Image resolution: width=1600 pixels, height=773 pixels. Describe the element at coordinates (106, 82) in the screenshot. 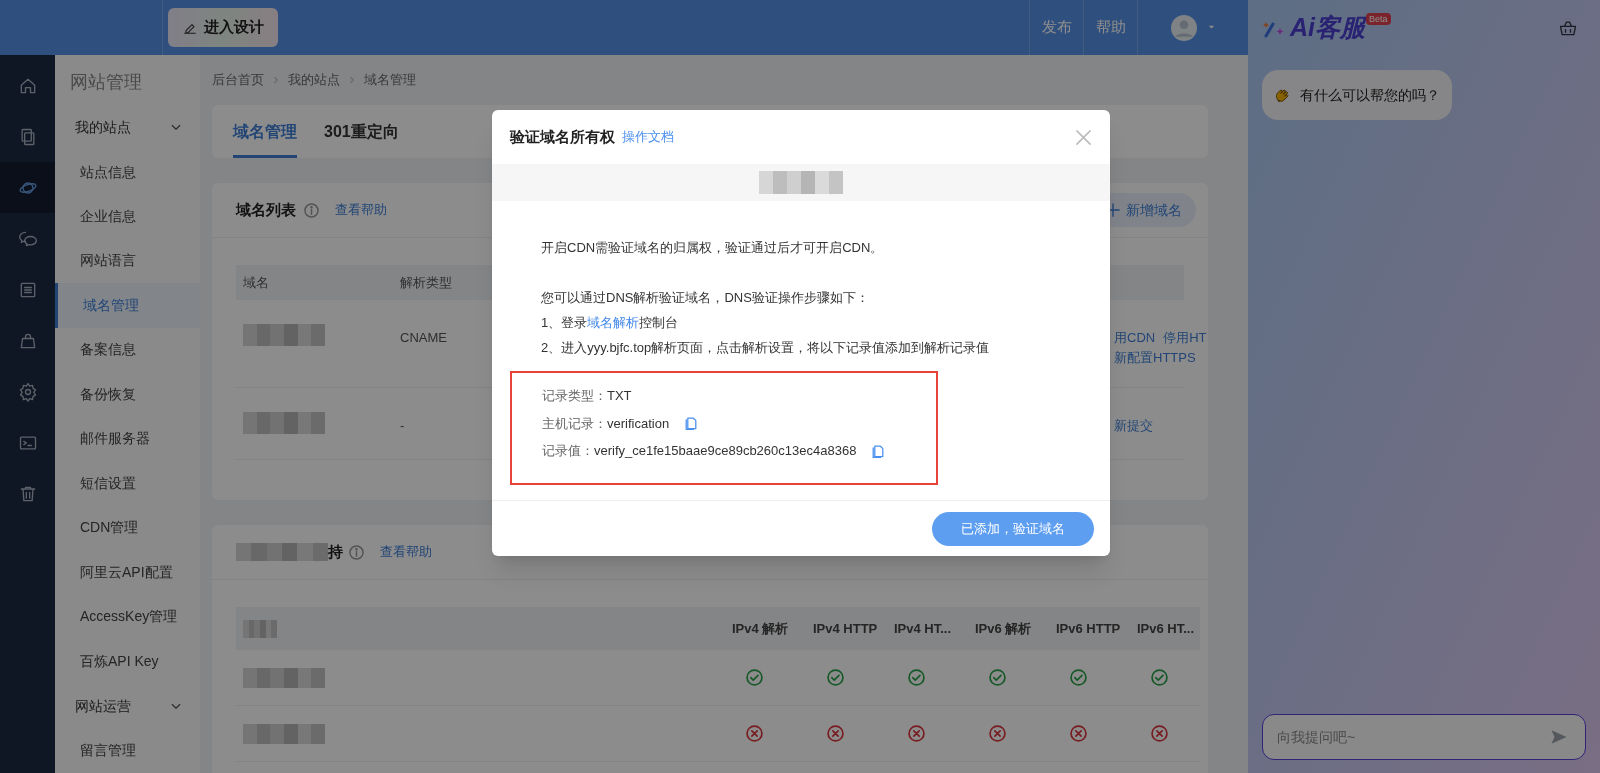

I see `sidebar-title: 网站管理` at that location.